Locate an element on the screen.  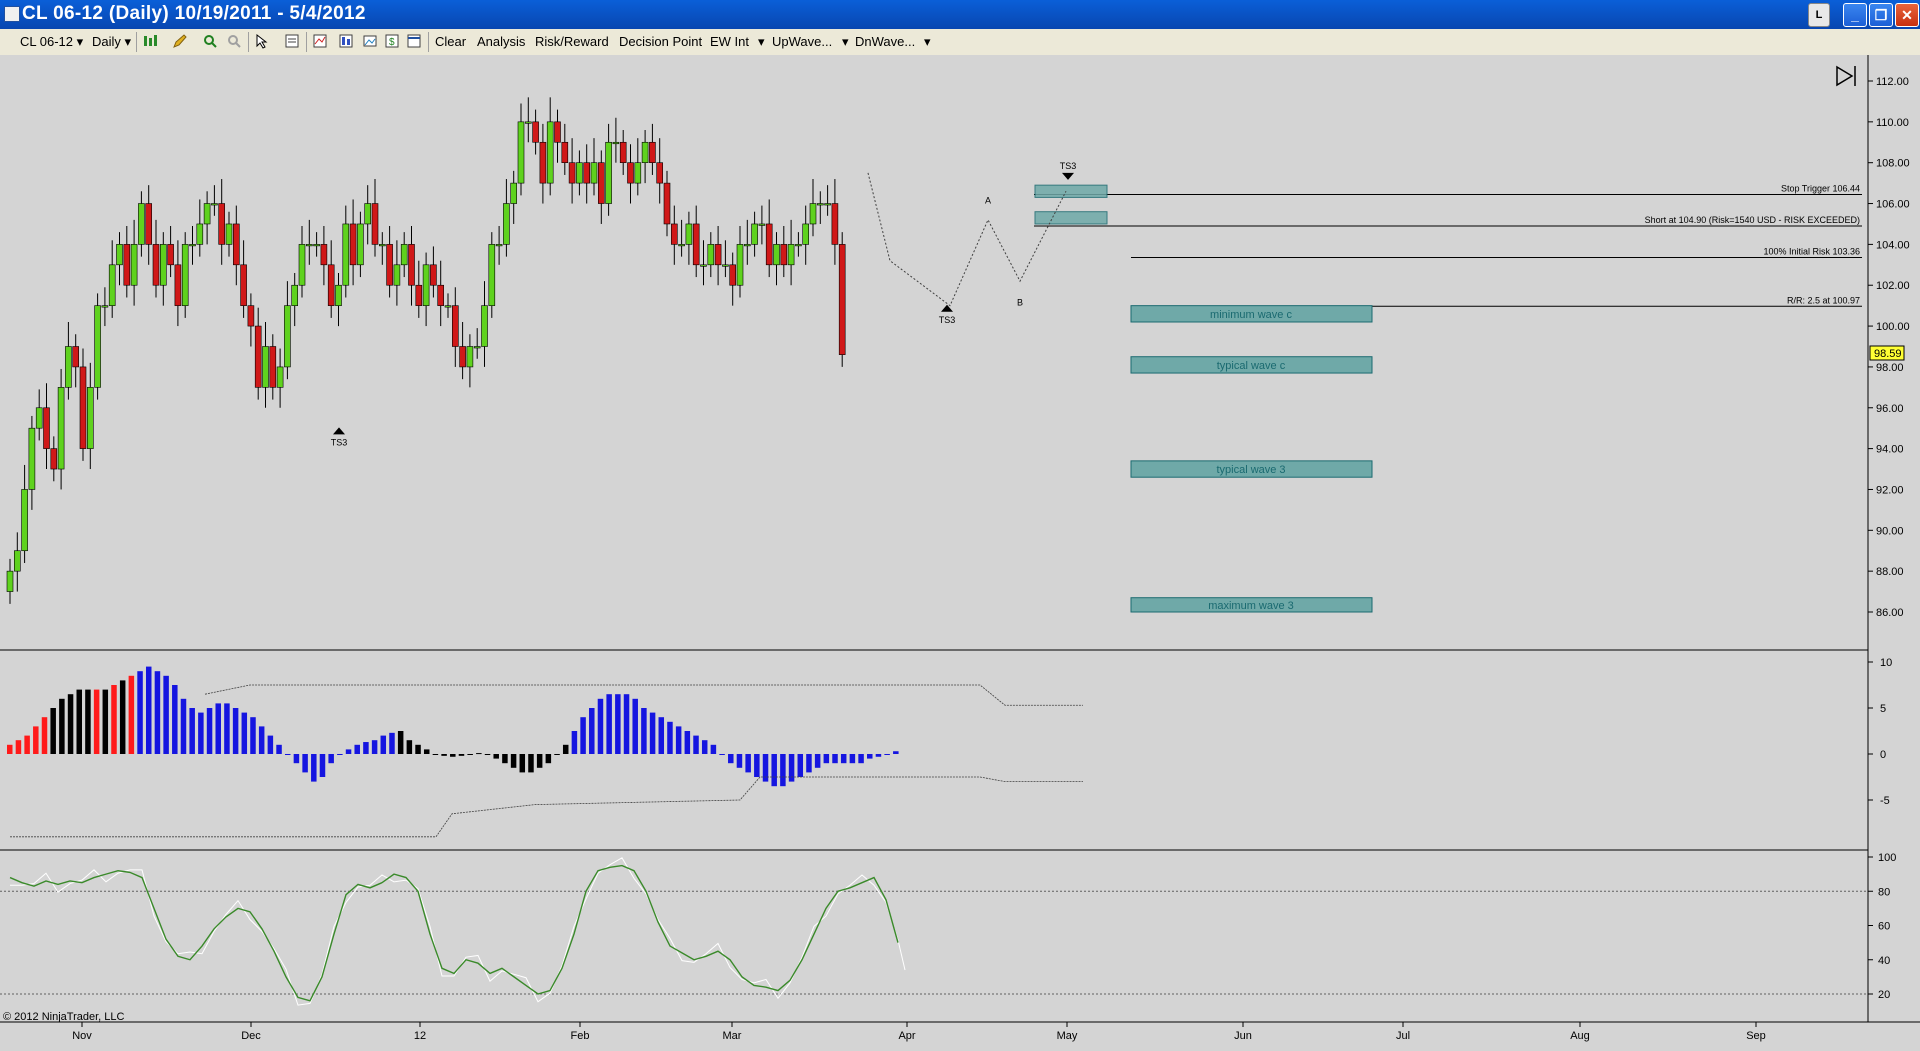
minimize-button: _ is located at coordinates (1855, 15).